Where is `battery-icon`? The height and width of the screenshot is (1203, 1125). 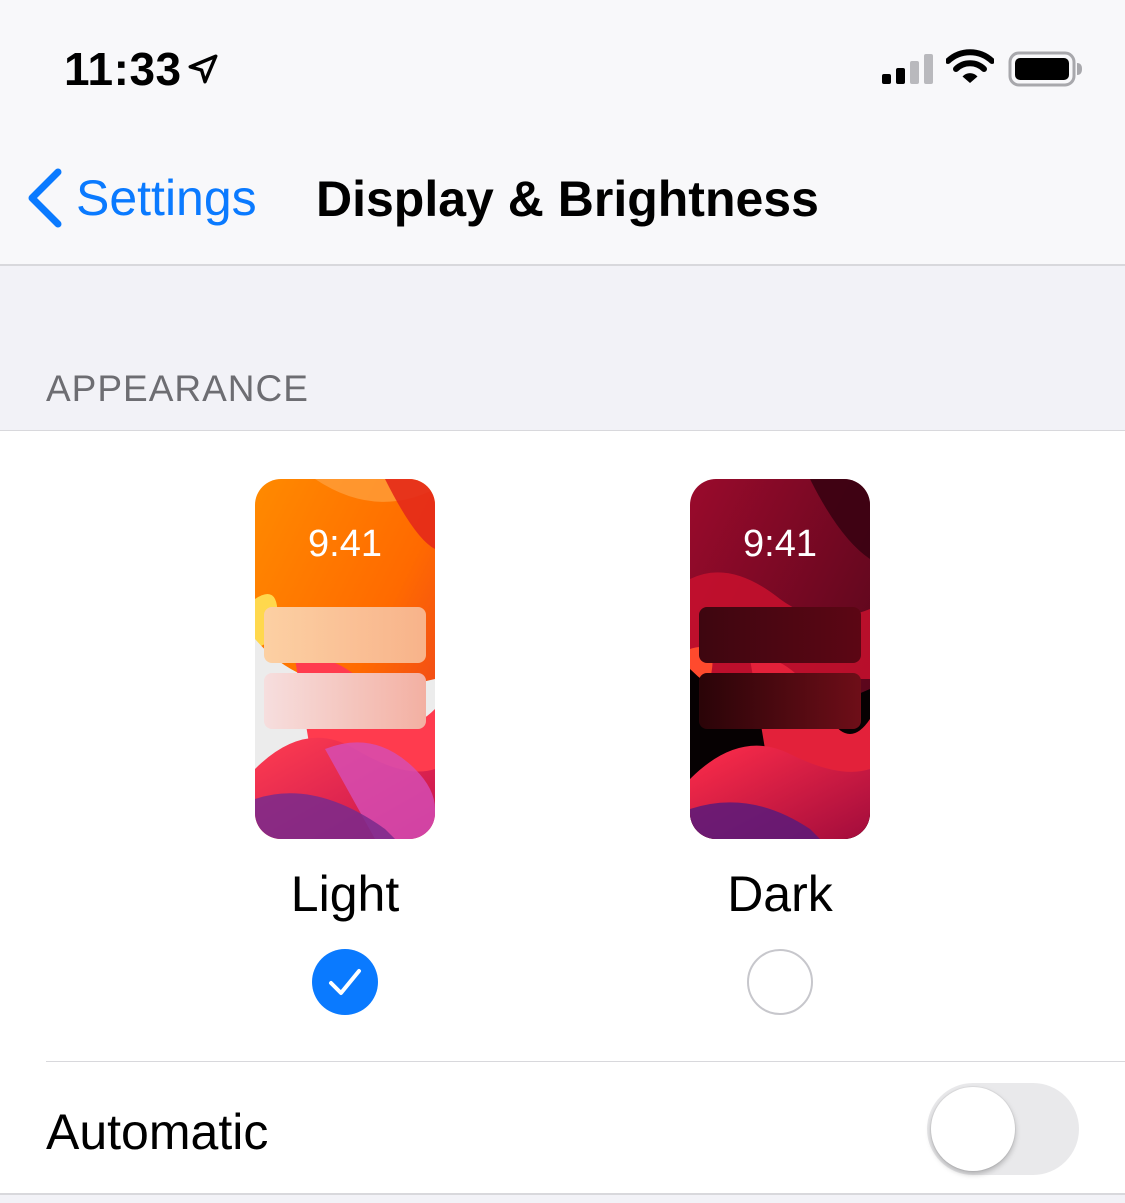 battery-icon is located at coordinates (1045, 69).